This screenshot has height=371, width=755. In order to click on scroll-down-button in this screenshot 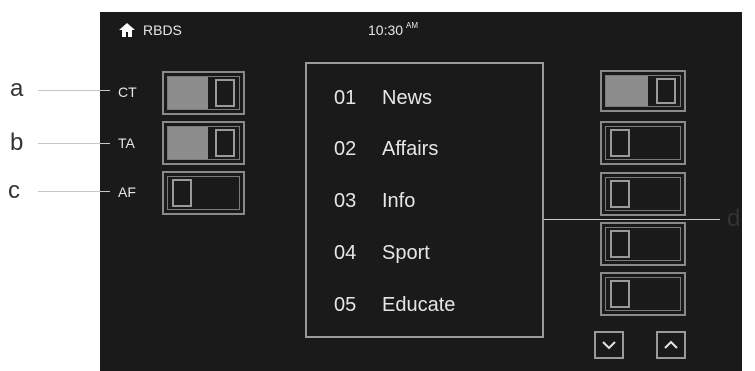, I will do `click(609, 345)`.